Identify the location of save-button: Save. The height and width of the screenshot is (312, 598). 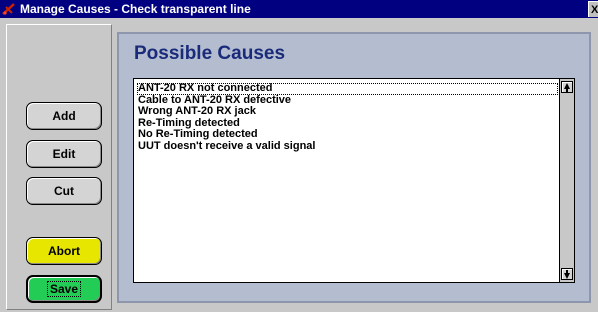
(64, 289).